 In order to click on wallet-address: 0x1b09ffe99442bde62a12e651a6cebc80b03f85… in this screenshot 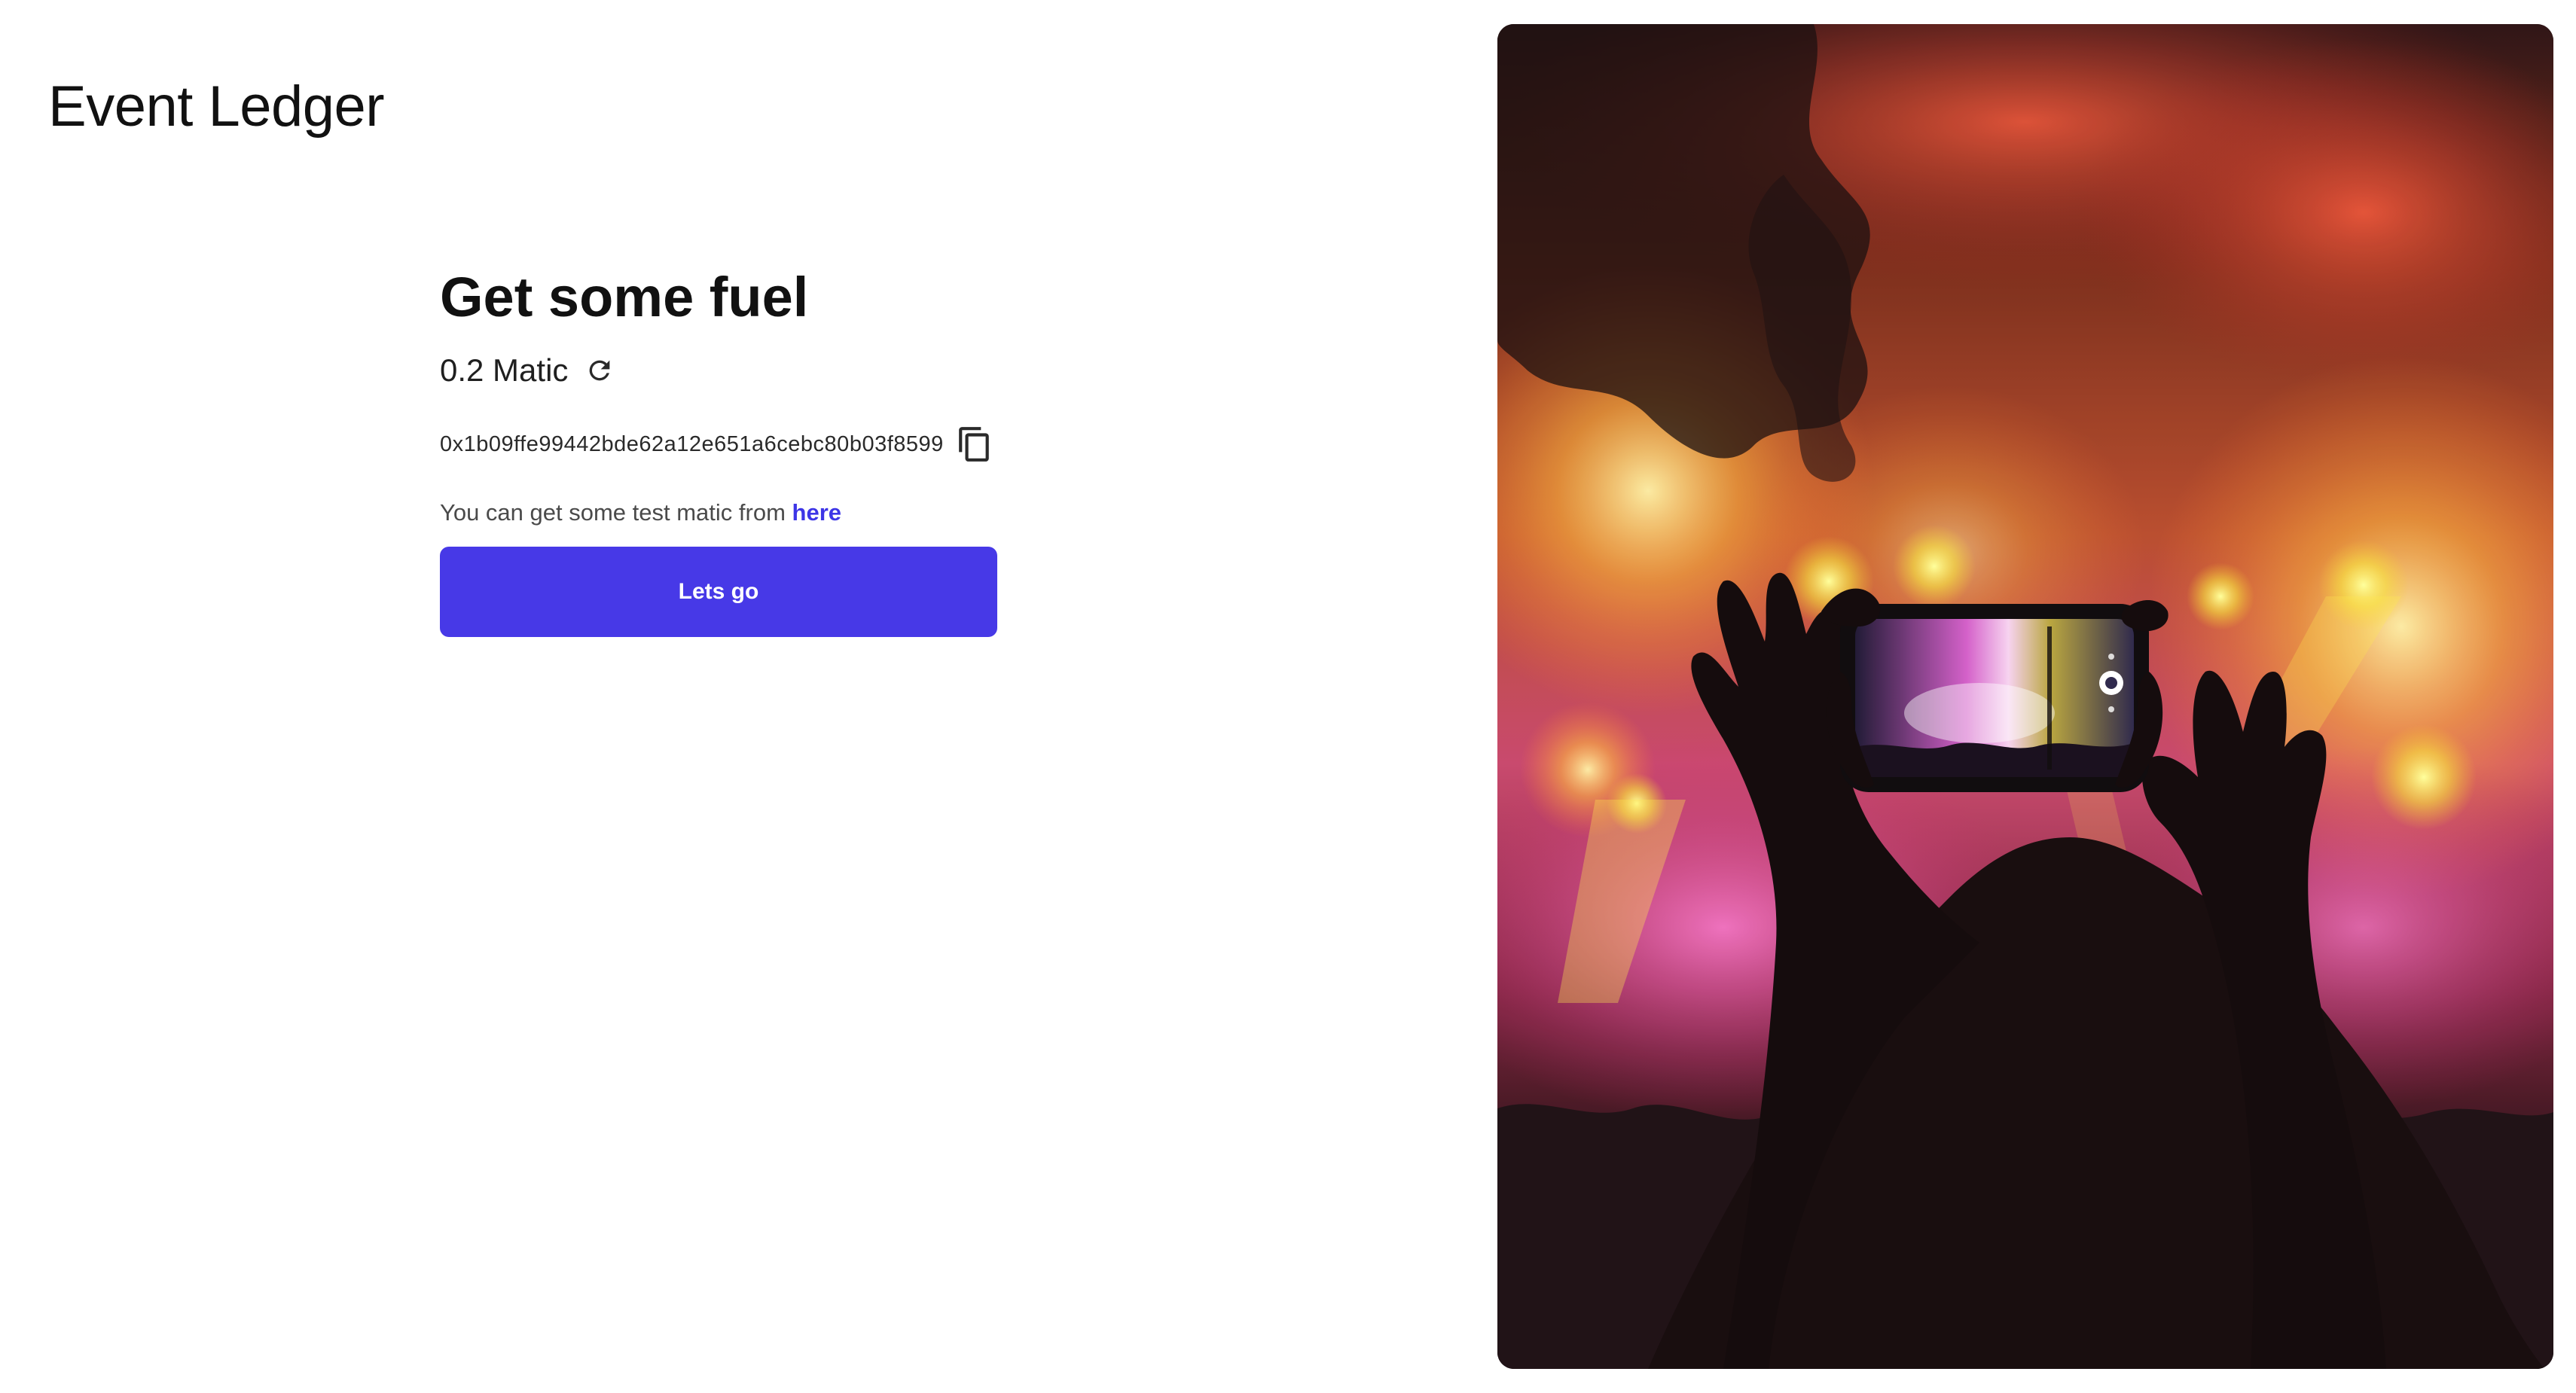, I will do `click(692, 443)`.